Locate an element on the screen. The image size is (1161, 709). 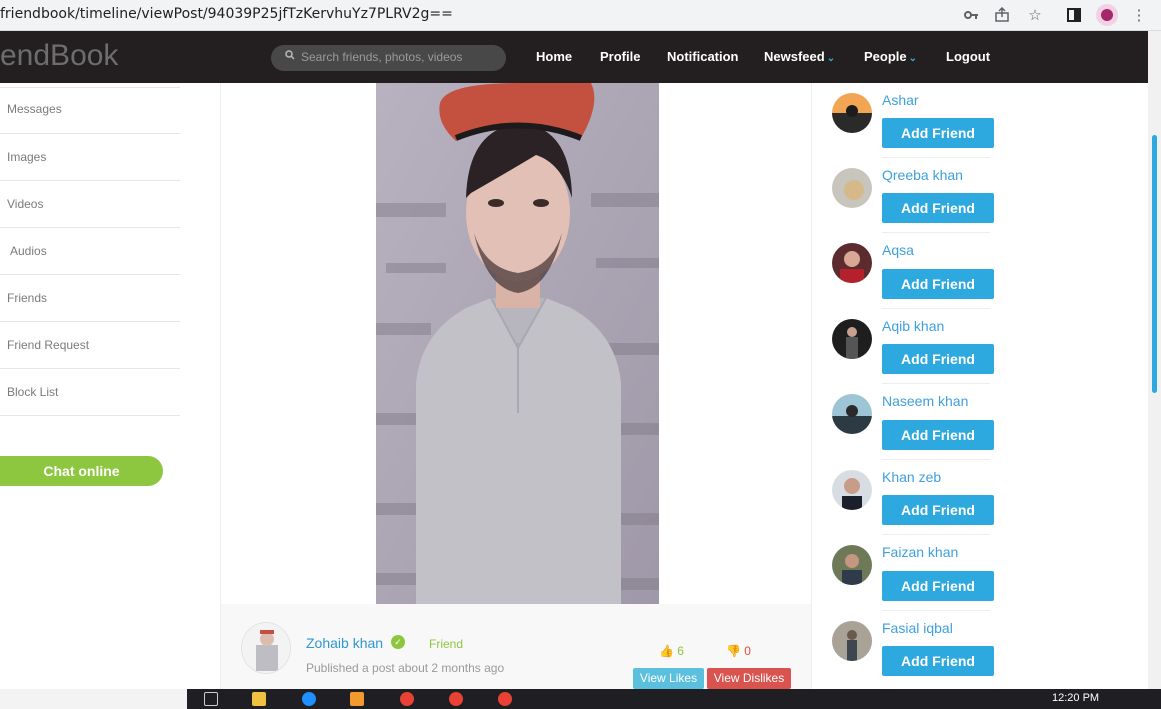
sidebar-item-block-list: Block List is located at coordinates (32, 392).